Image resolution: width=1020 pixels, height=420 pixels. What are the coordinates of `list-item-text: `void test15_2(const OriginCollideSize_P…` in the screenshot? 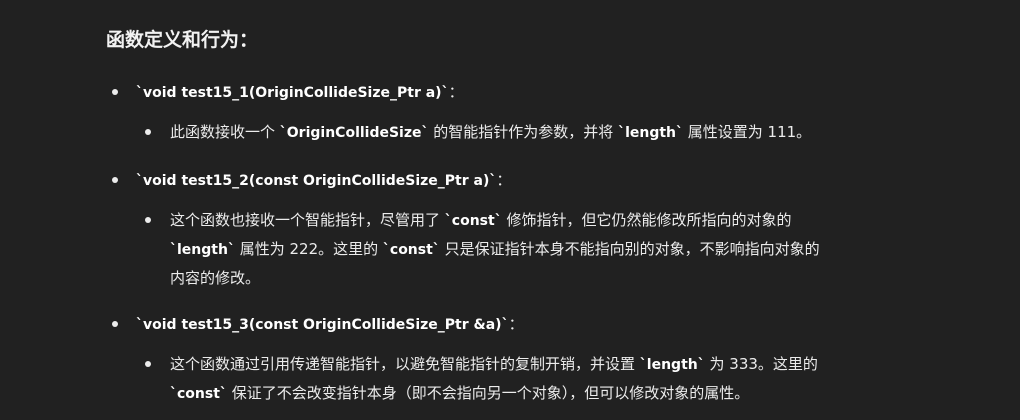 It's located at (323, 180).